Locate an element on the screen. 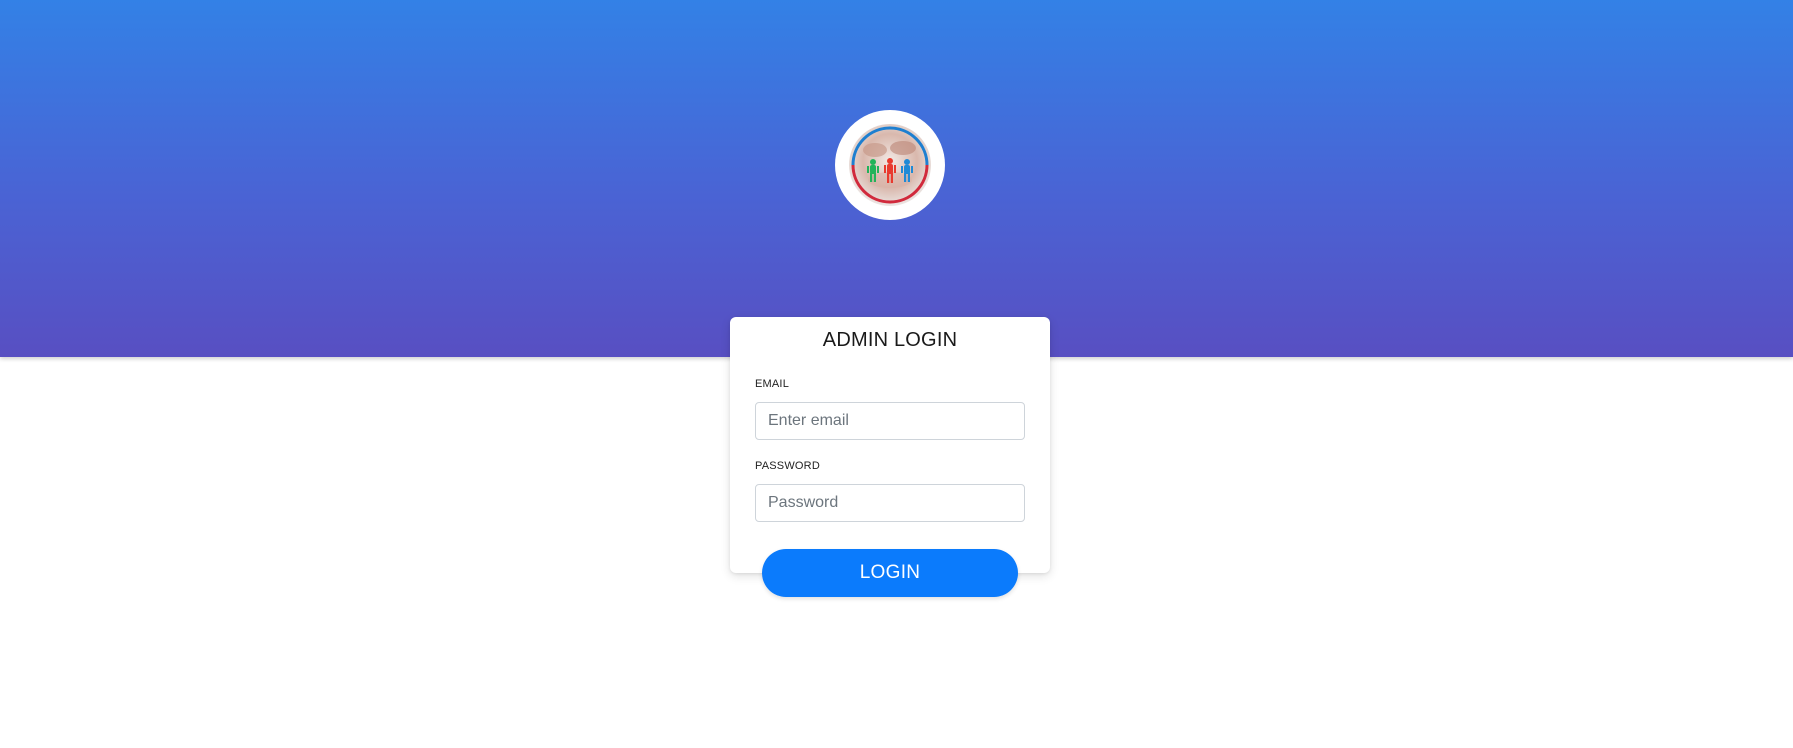  password-label: PASSWORD is located at coordinates (787, 466).